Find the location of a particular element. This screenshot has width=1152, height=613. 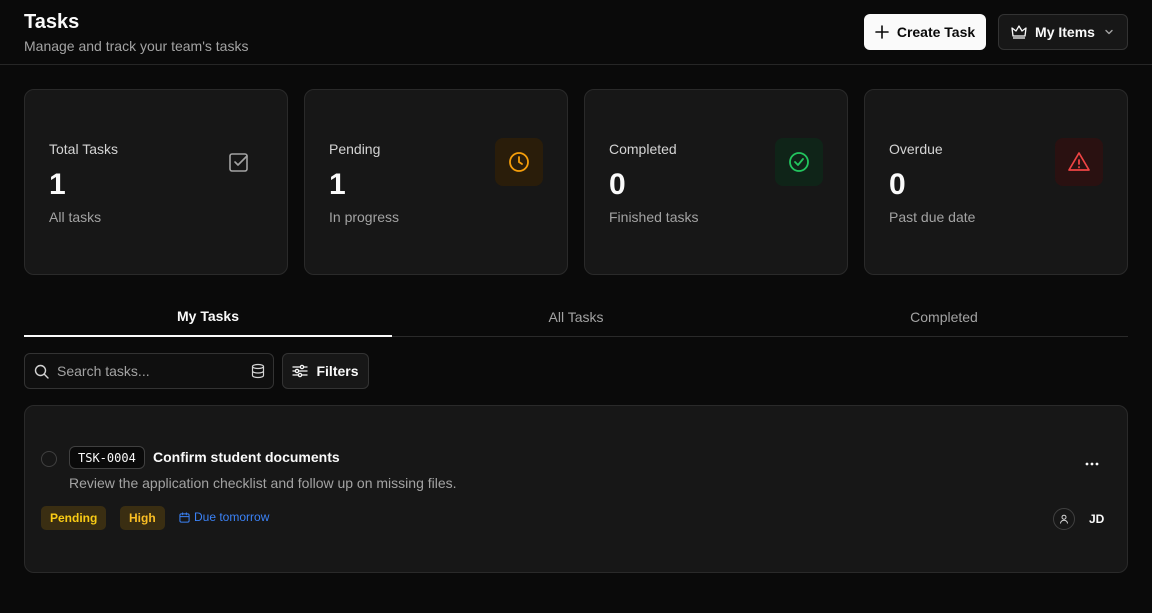

filters-label: Filters is located at coordinates (337, 371).